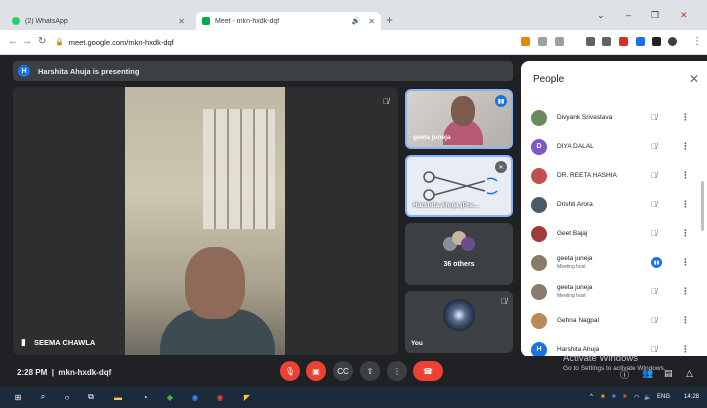 The width and height of the screenshot is (707, 408). What do you see at coordinates (656, 41) in the screenshot?
I see `extensions-puzzle-icon` at bounding box center [656, 41].